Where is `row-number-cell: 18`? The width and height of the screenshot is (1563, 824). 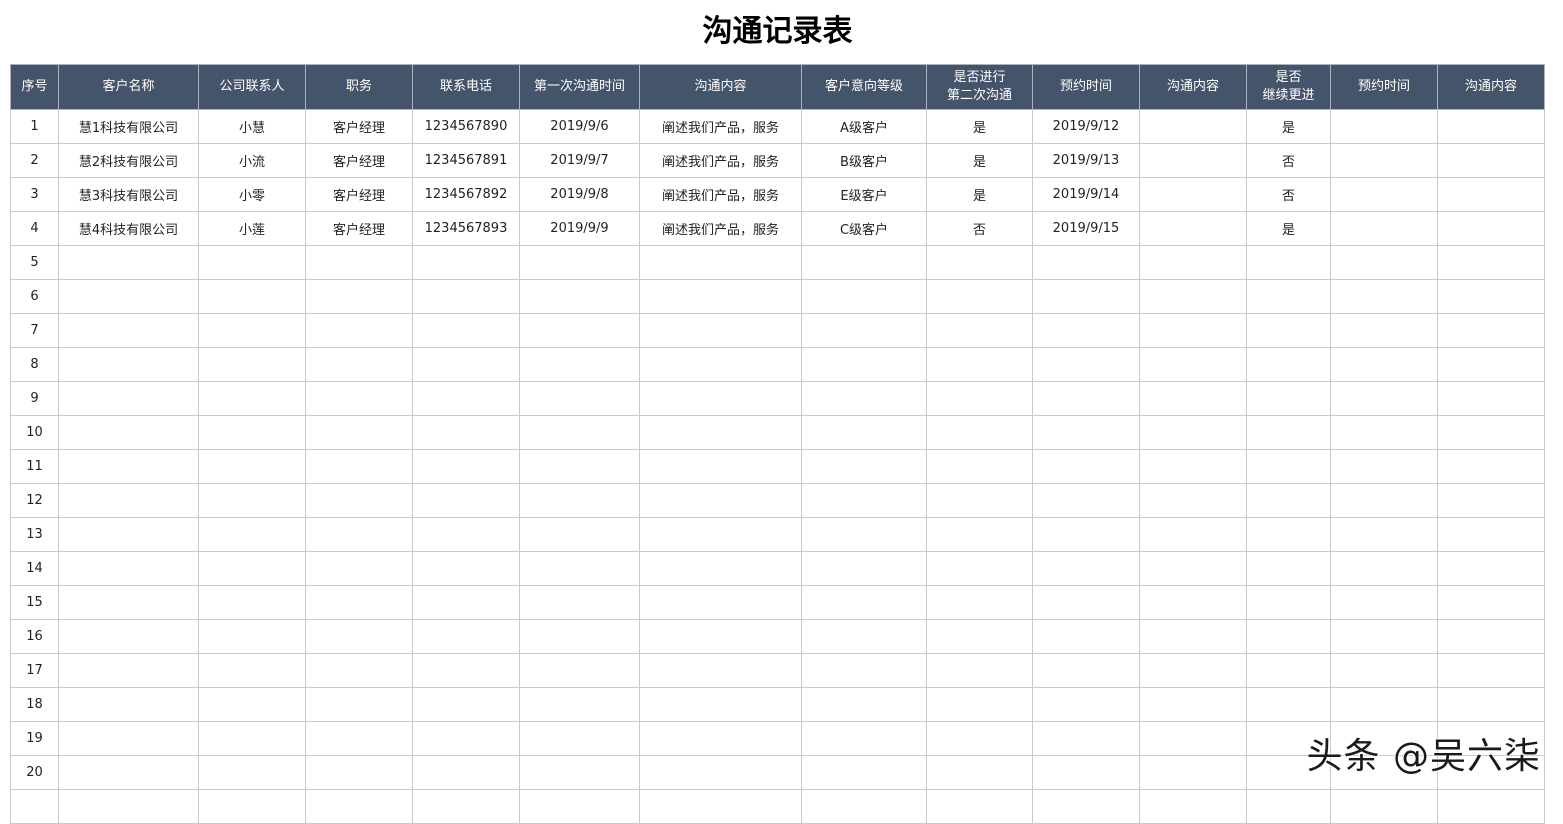 row-number-cell: 18 is located at coordinates (34, 704).